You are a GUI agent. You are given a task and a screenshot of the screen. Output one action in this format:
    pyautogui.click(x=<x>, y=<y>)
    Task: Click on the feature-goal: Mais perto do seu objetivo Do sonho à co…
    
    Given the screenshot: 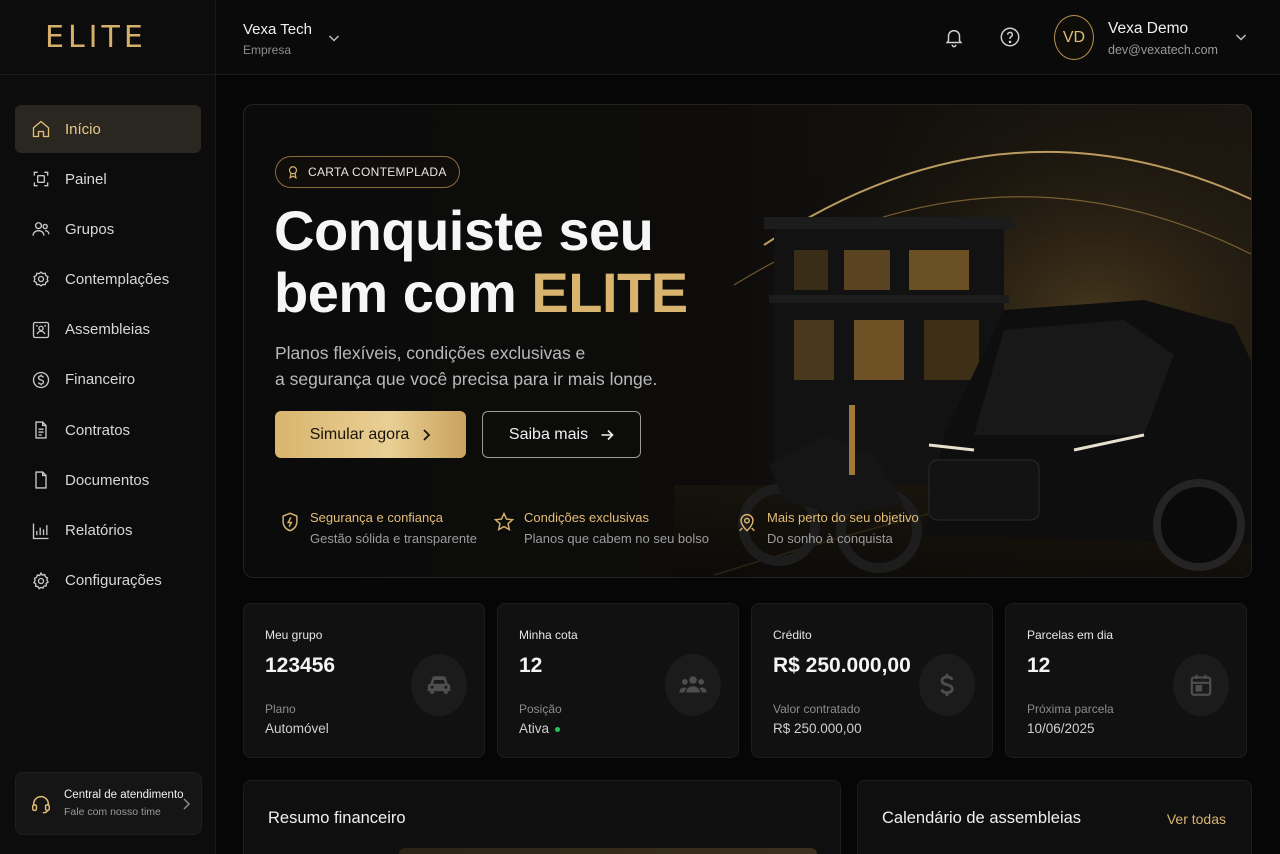 What is the action you would take?
    pyautogui.click(x=827, y=528)
    